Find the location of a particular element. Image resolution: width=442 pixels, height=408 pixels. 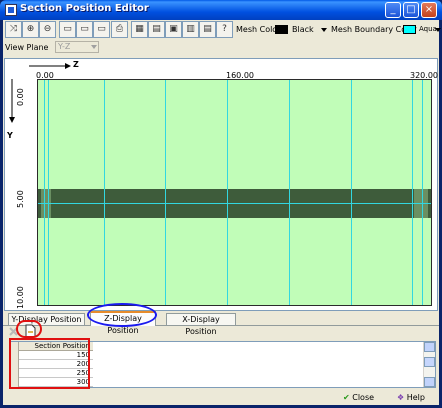

y-tick-label: 5.00 is located at coordinates (20, 199).